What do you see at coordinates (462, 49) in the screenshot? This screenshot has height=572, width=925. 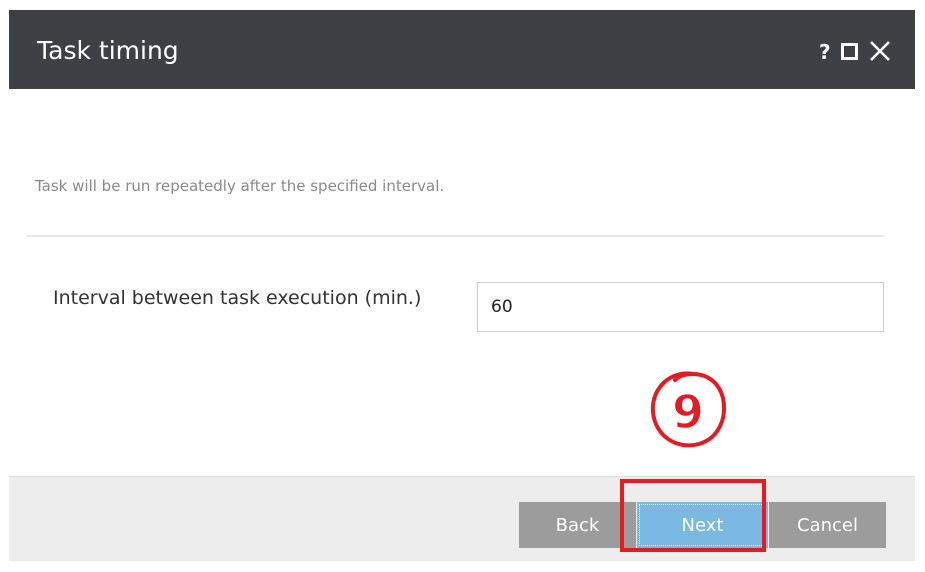 I see `title-bar: Task timing ?` at bounding box center [462, 49].